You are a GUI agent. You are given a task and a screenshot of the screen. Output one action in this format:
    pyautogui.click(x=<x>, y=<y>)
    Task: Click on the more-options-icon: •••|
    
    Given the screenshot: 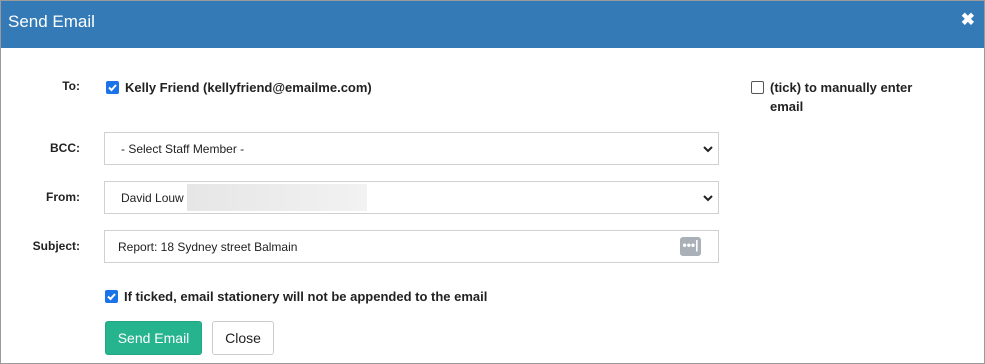 What is the action you would take?
    pyautogui.click(x=690, y=246)
    